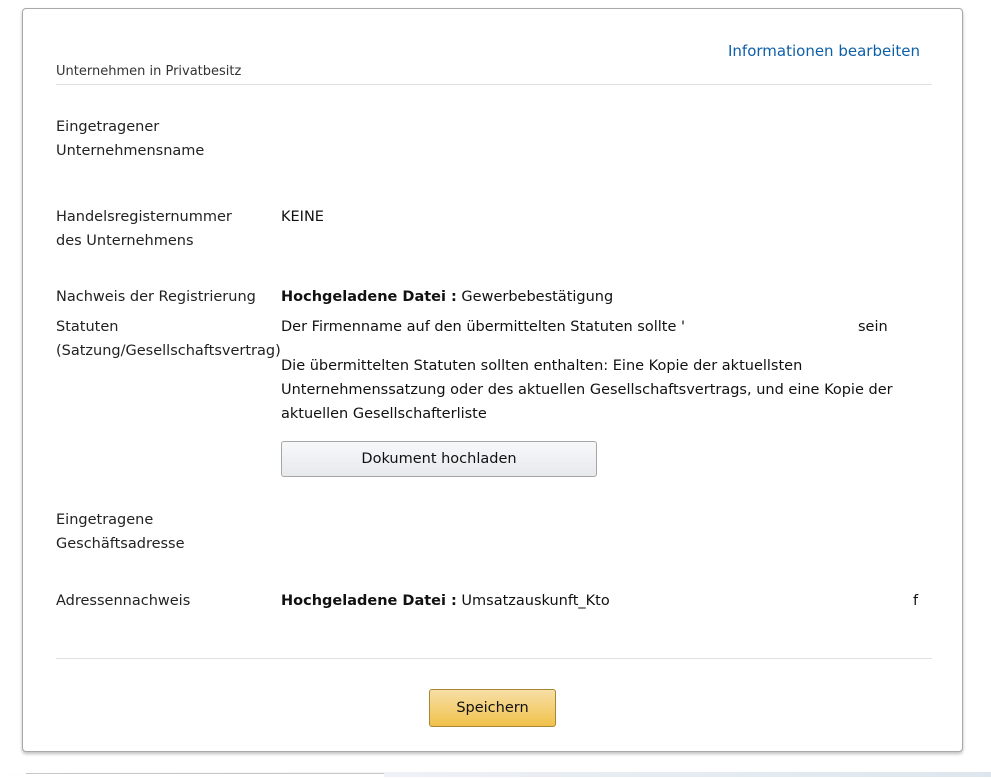 The width and height of the screenshot is (991, 778). What do you see at coordinates (149, 71) in the screenshot?
I see `company-type-label: Unternehmen in Privatbesitz` at bounding box center [149, 71].